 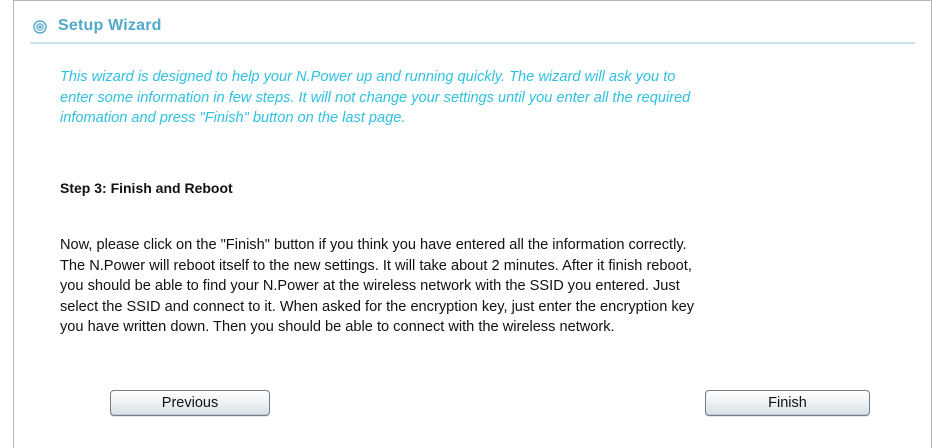 What do you see at coordinates (472, 29) in the screenshot?
I see `wizard-header: Setup Wizard` at bounding box center [472, 29].